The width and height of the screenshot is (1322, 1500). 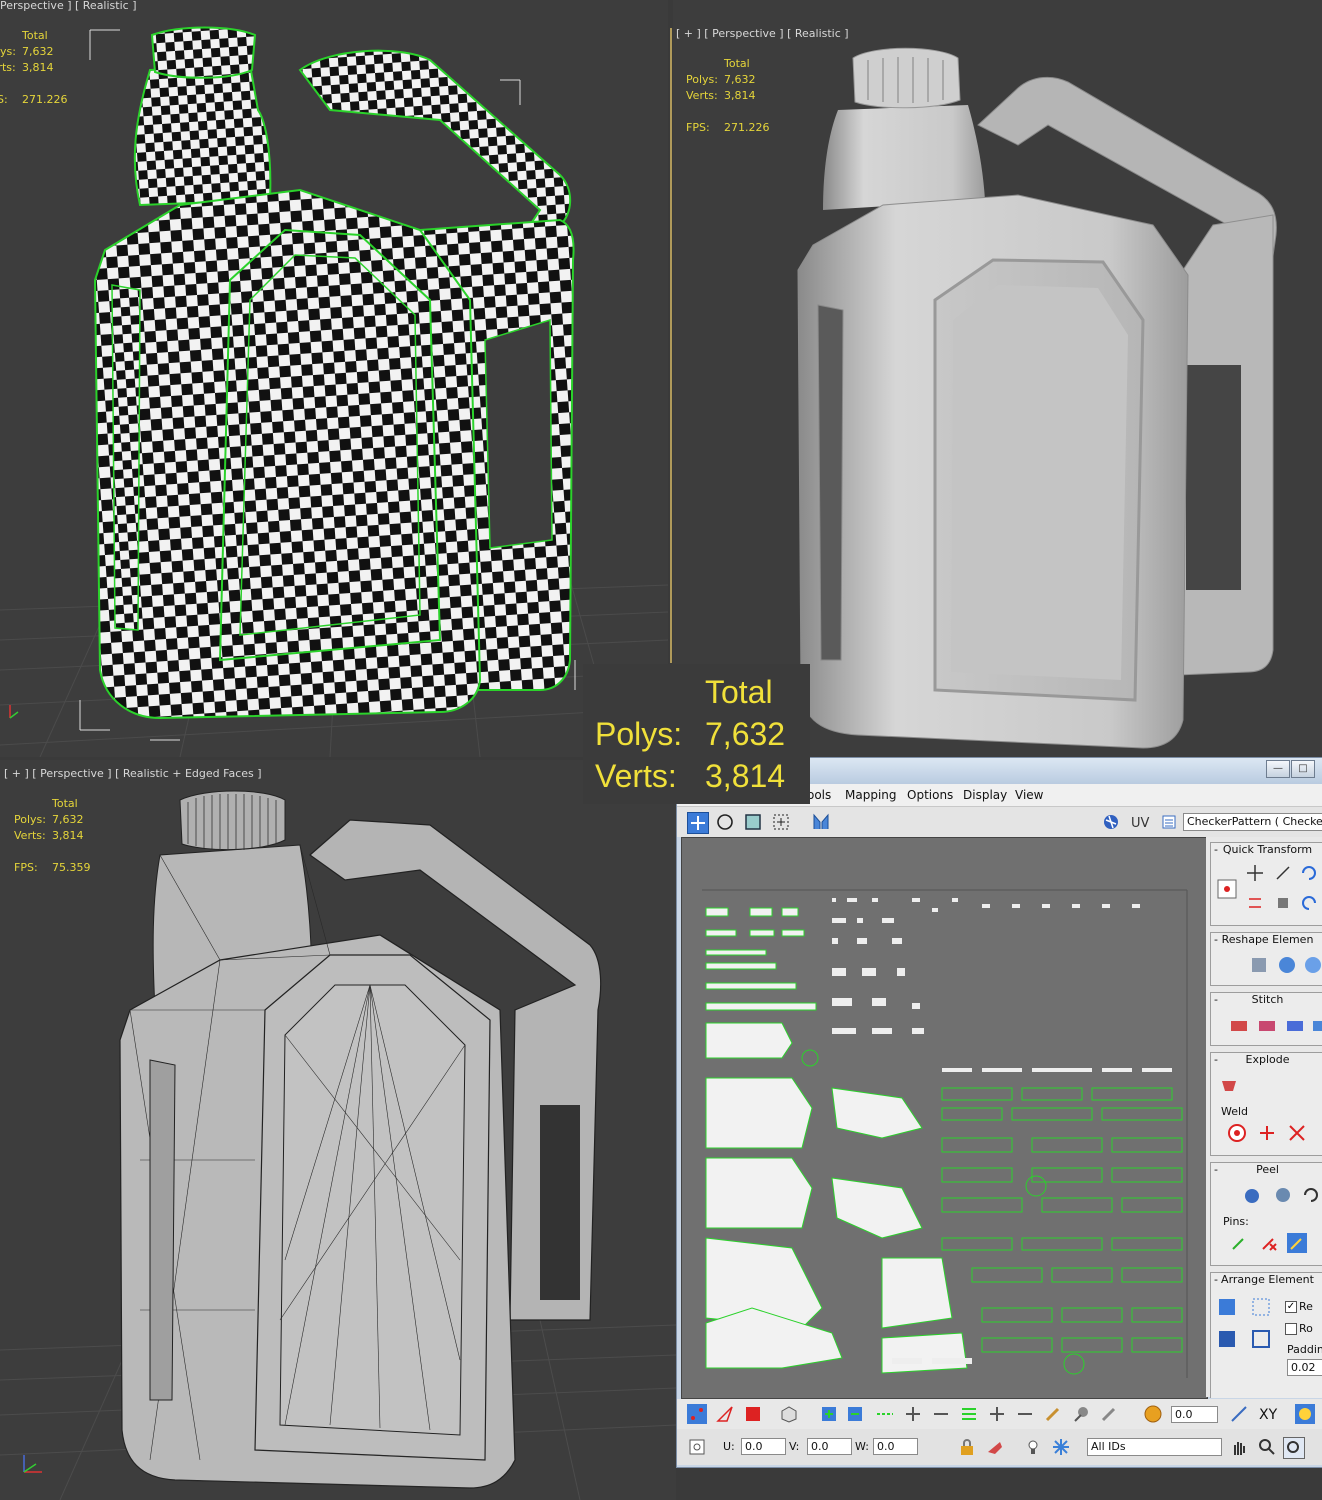 What do you see at coordinates (1033, 1447) in the screenshot?
I see `light-icon` at bounding box center [1033, 1447].